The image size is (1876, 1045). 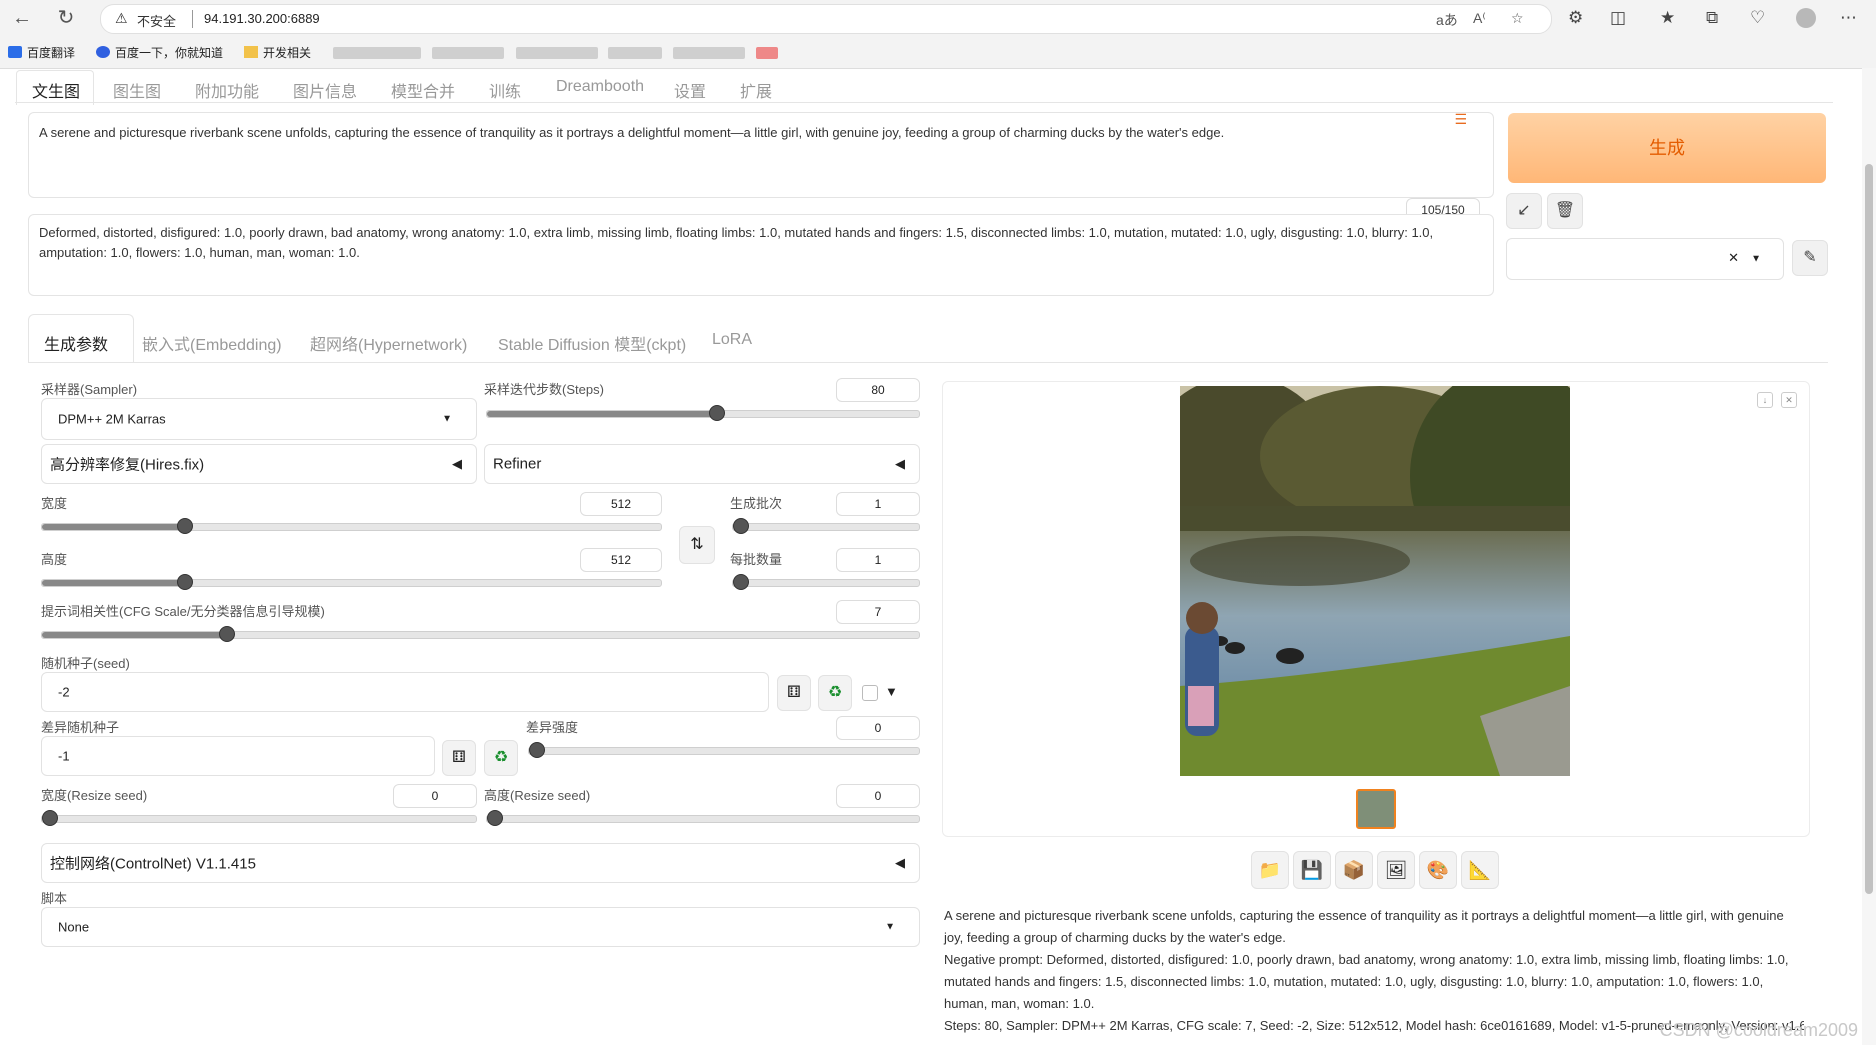 What do you see at coordinates (703, 818) in the screenshot?
I see `resize-height-slider` at bounding box center [703, 818].